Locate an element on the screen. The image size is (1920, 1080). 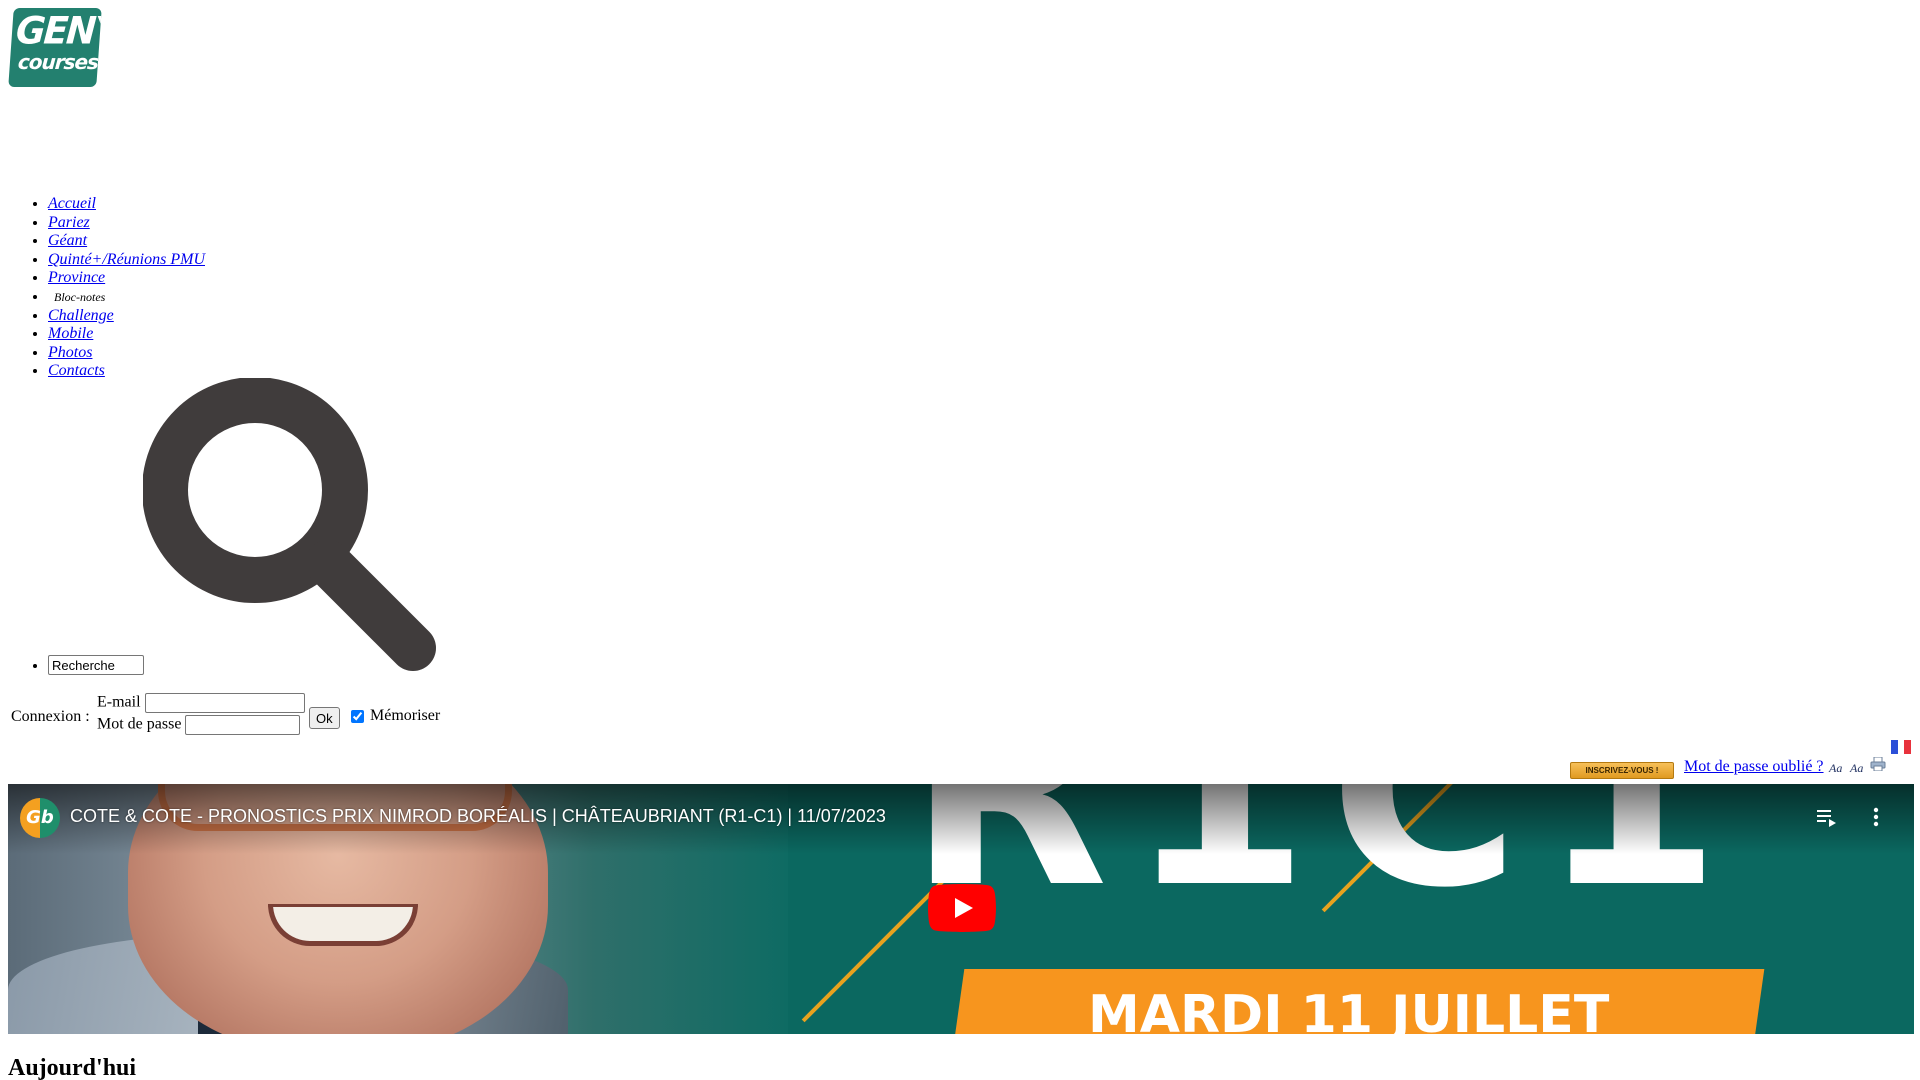
thumbnail-mouth is located at coordinates (343, 925).